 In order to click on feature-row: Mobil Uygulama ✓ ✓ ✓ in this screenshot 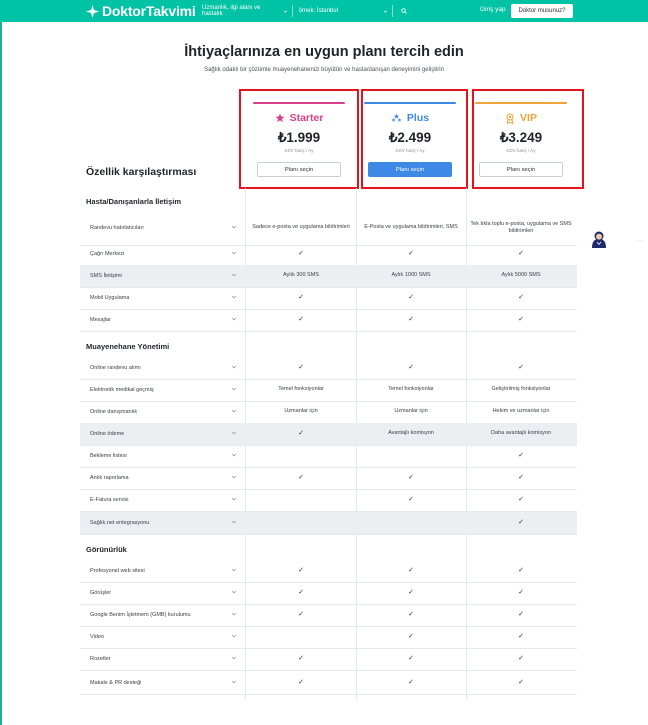, I will do `click(328, 298)`.